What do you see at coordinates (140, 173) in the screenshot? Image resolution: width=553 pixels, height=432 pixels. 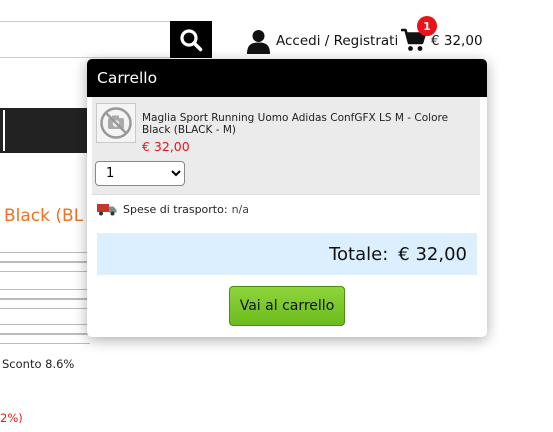 I see `quantity-select: 1` at bounding box center [140, 173].